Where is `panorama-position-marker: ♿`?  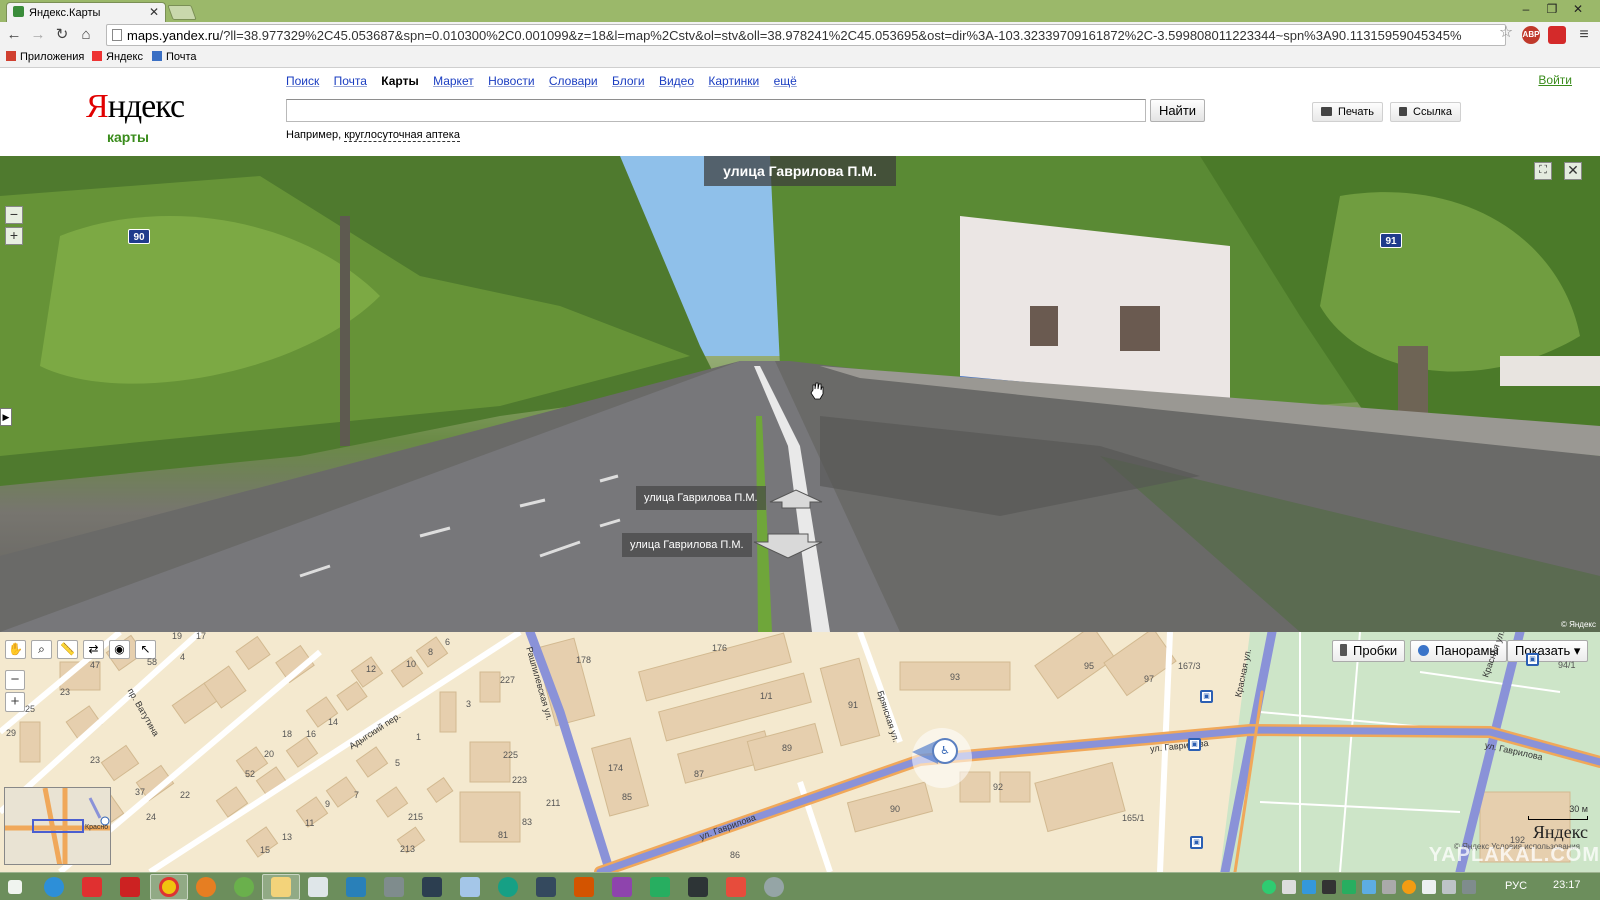
panorama-position-marker: ♿ is located at coordinates (942, 758).